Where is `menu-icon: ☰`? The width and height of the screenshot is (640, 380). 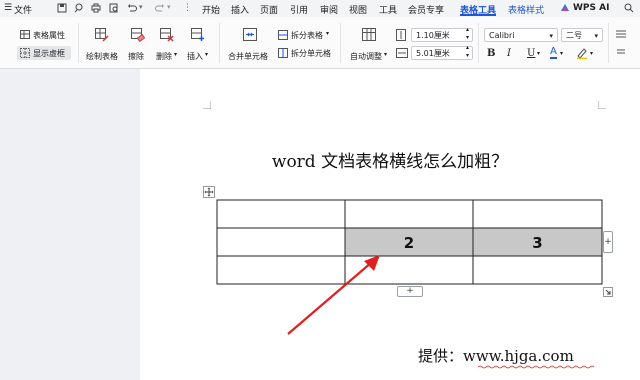
menu-icon: ☰ is located at coordinates (8, 8).